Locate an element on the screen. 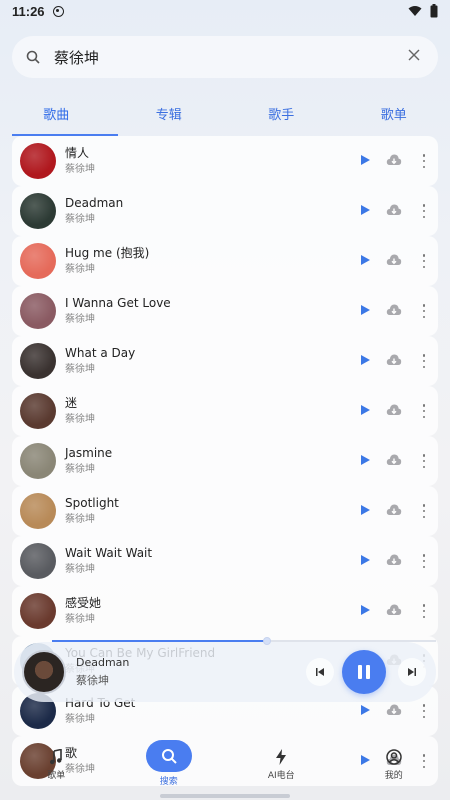 Image resolution: width=450 pixels, height=800 pixels. now-playing-cover is located at coordinates (44, 672).